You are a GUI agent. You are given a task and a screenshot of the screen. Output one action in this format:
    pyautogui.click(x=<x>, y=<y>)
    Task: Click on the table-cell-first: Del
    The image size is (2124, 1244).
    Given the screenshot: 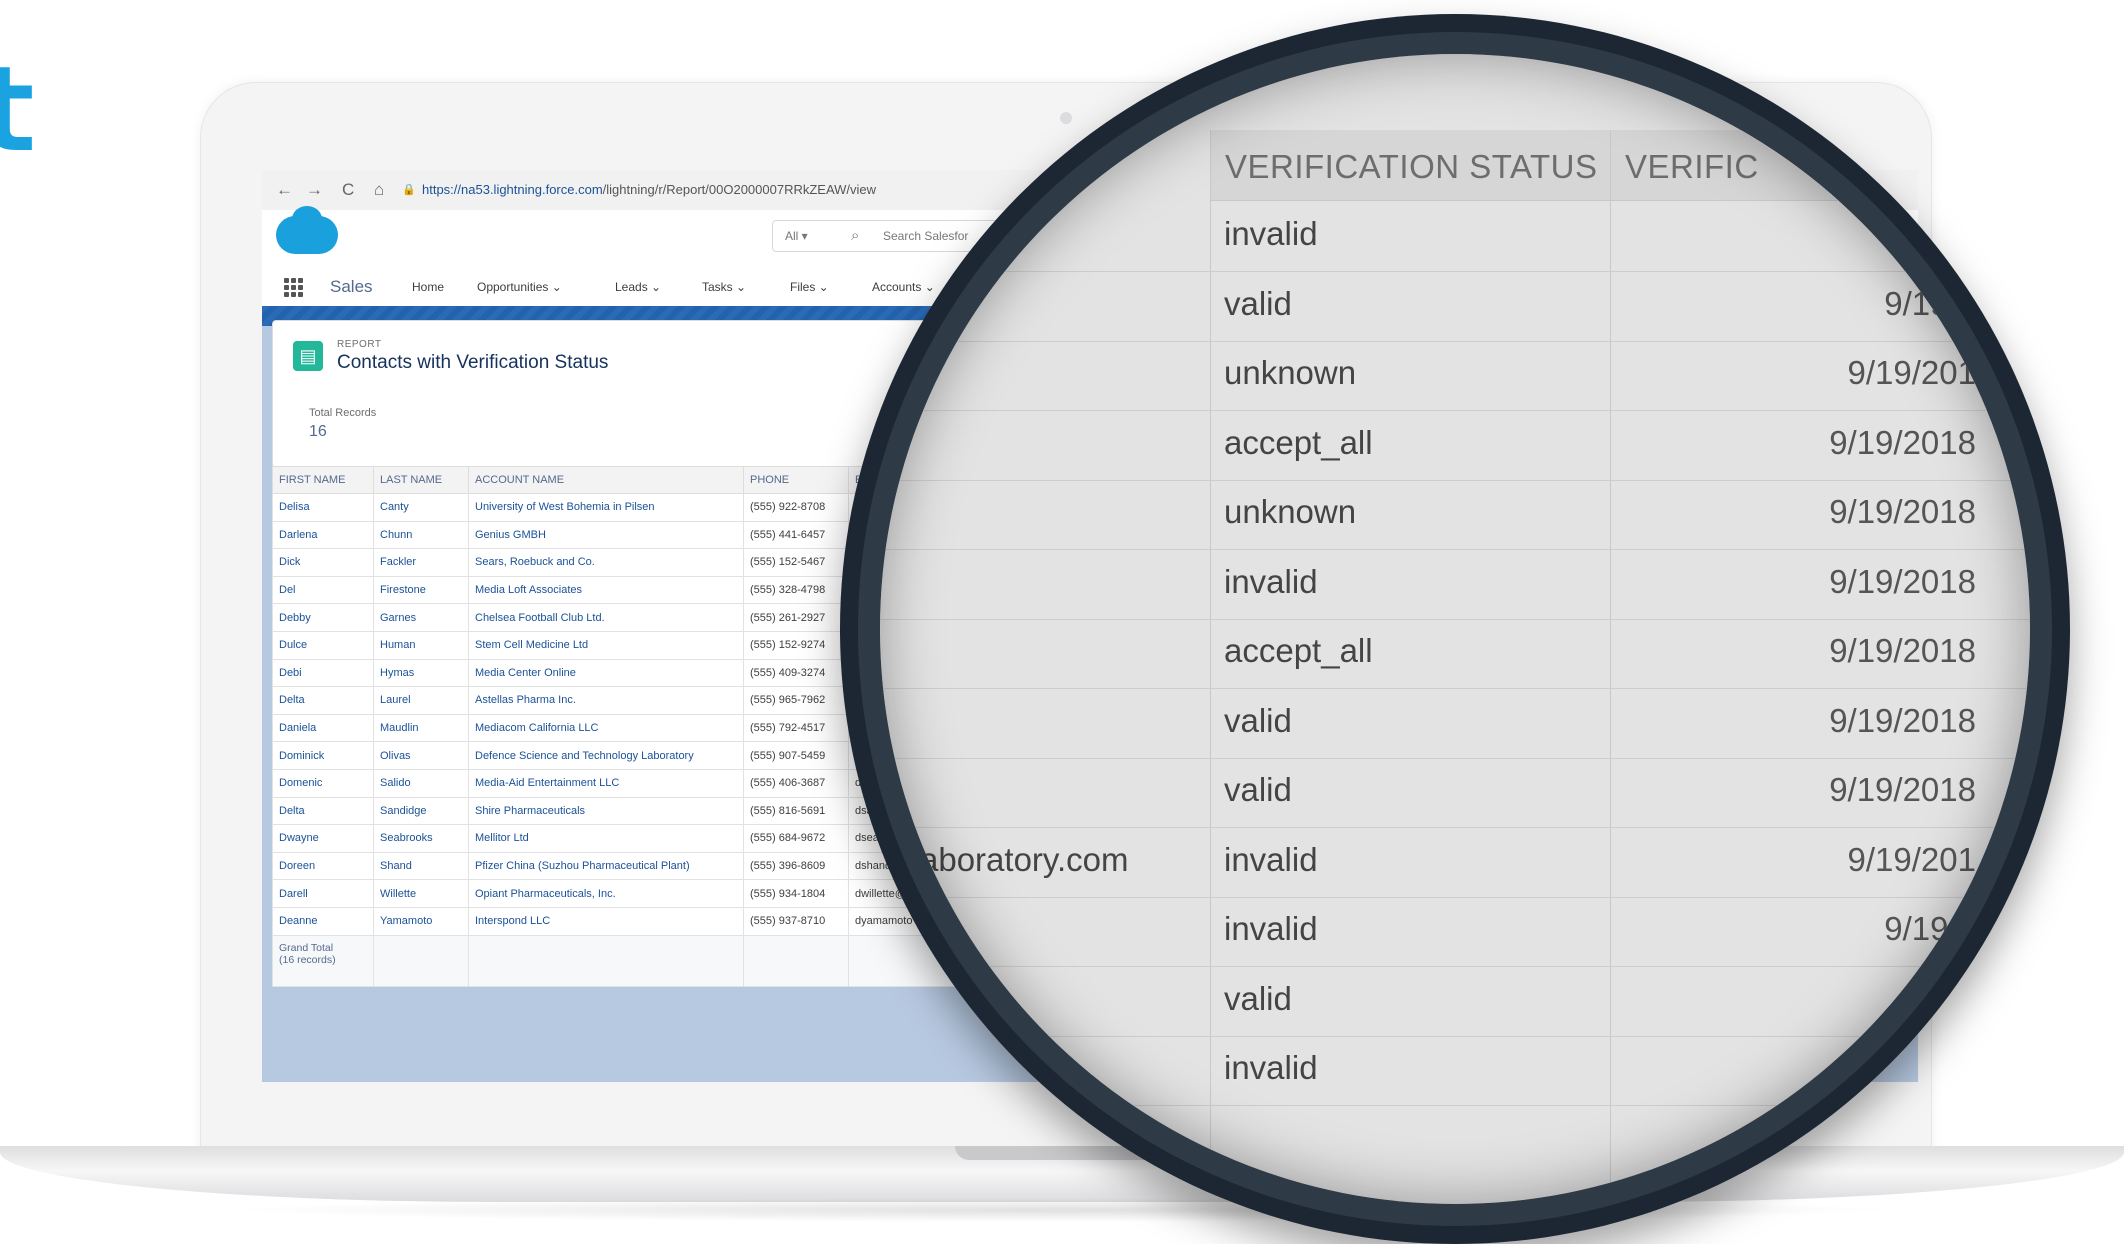 What is the action you would take?
    pyautogui.click(x=323, y=590)
    